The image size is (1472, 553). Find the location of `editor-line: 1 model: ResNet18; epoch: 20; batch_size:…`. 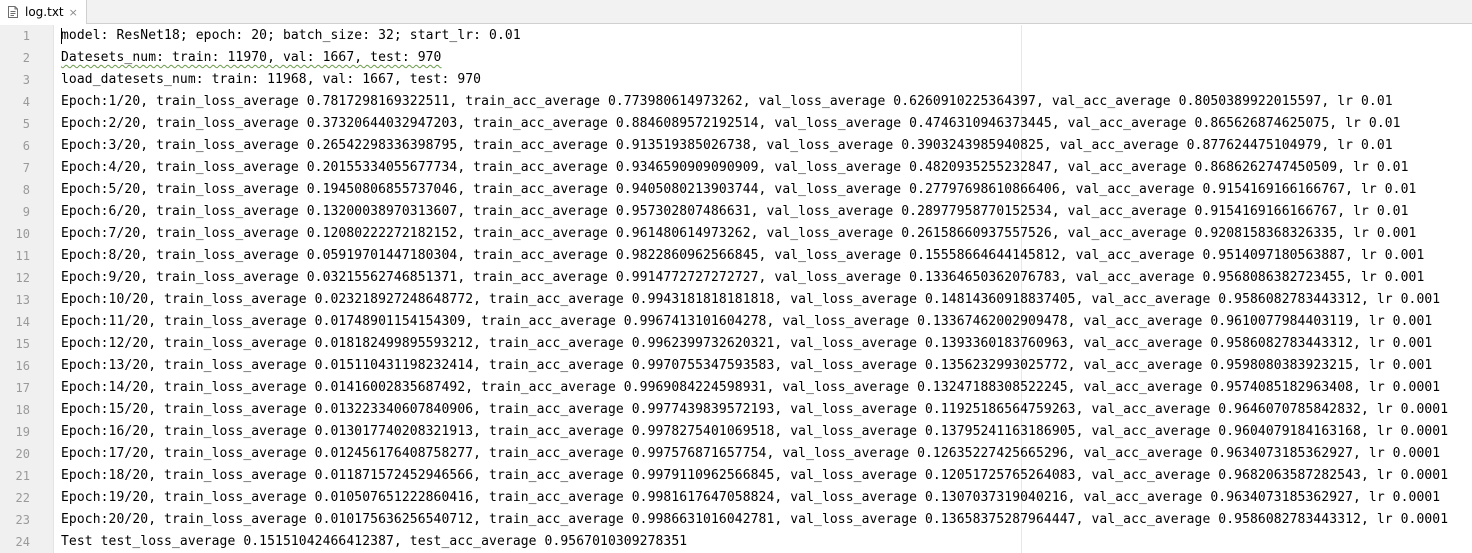

editor-line: 1 model: ResNet18; epoch: 20; batch_size:… is located at coordinates (736, 36).